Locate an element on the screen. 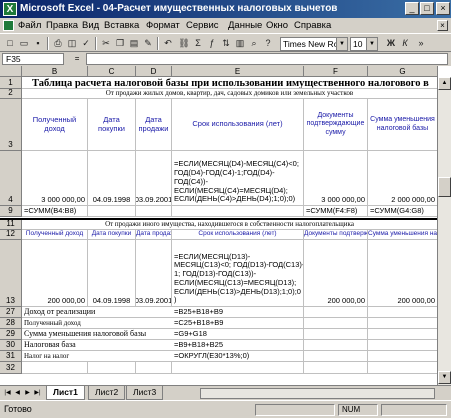  minimize-button: _ is located at coordinates (412, 8).